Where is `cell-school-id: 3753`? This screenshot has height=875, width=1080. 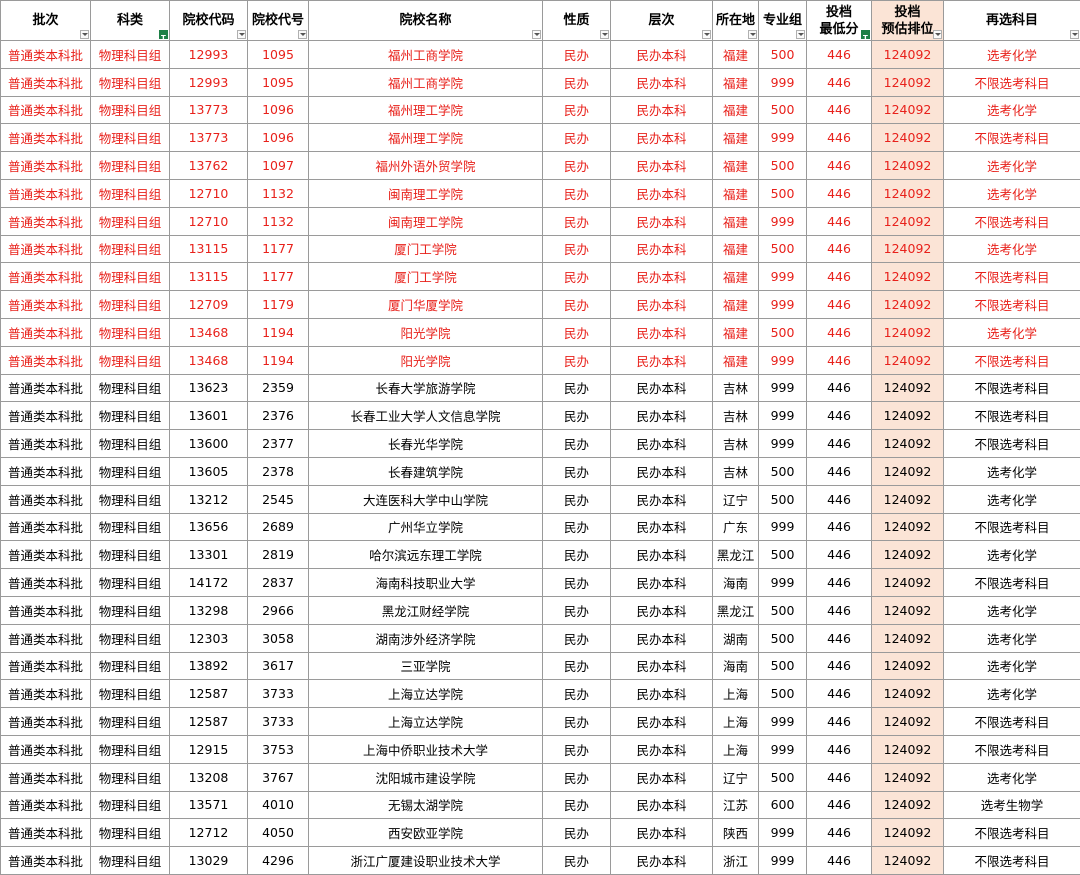
cell-school-id: 3753 is located at coordinates (278, 749).